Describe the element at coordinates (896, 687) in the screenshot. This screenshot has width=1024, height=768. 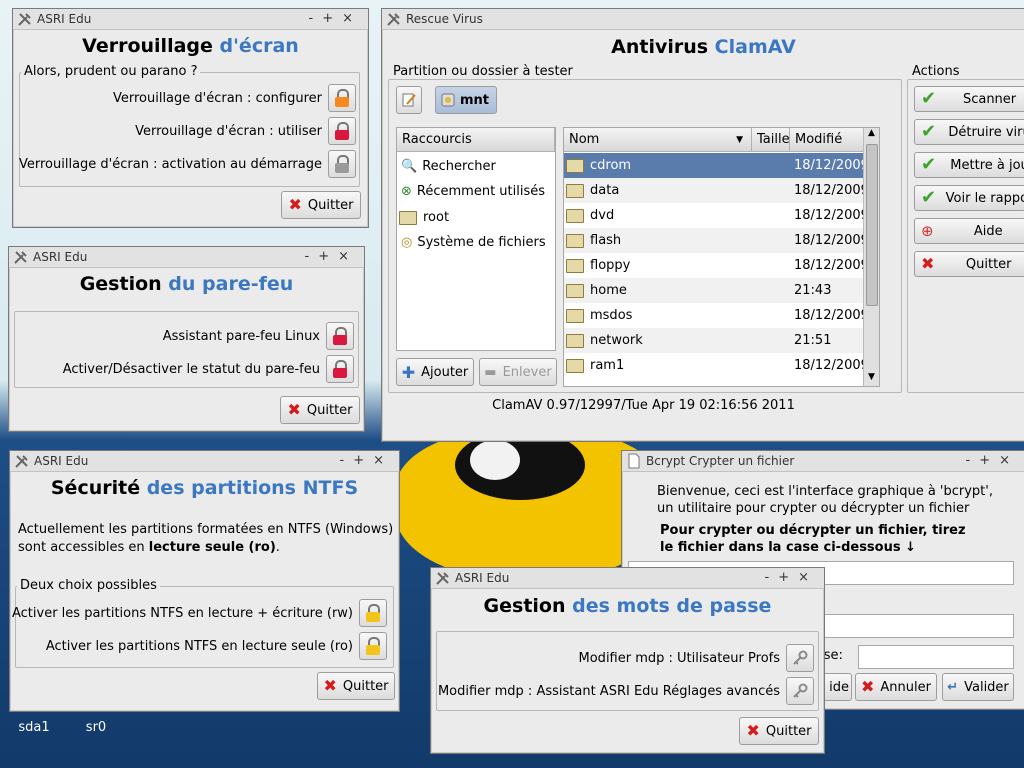
I see `cancel-button: ✖ Annuler` at that location.